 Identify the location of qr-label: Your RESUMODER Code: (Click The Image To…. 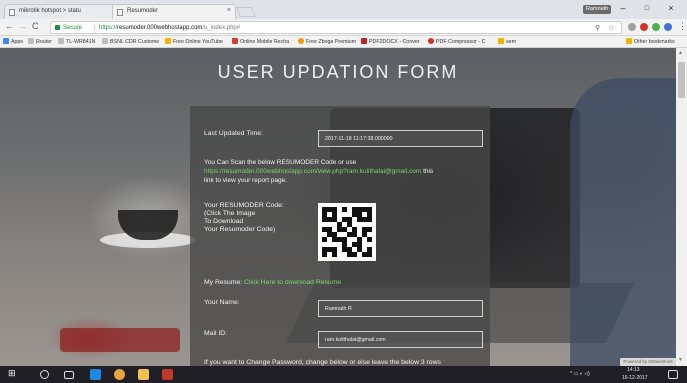
(244, 217).